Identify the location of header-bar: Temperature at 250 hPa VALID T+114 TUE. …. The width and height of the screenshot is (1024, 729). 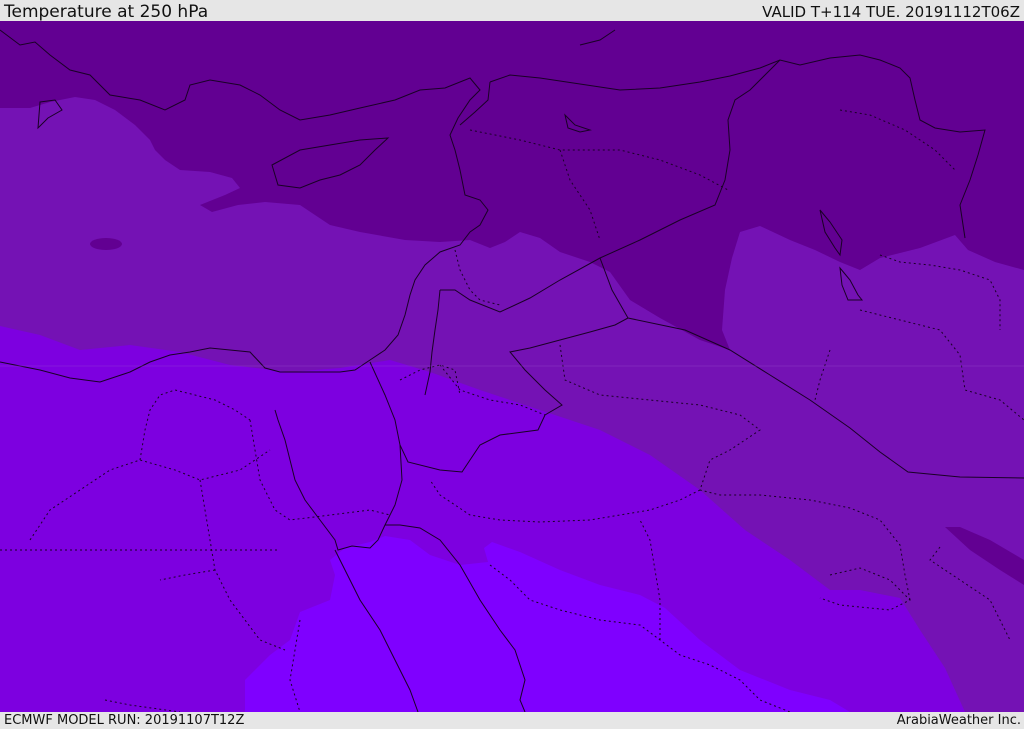
(512, 10).